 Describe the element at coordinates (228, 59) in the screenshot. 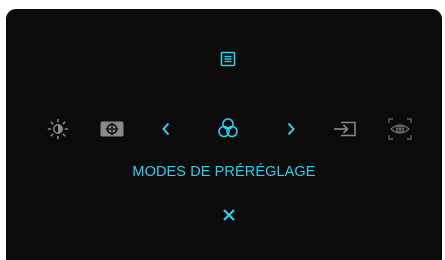

I see `menu-list-icon` at that location.